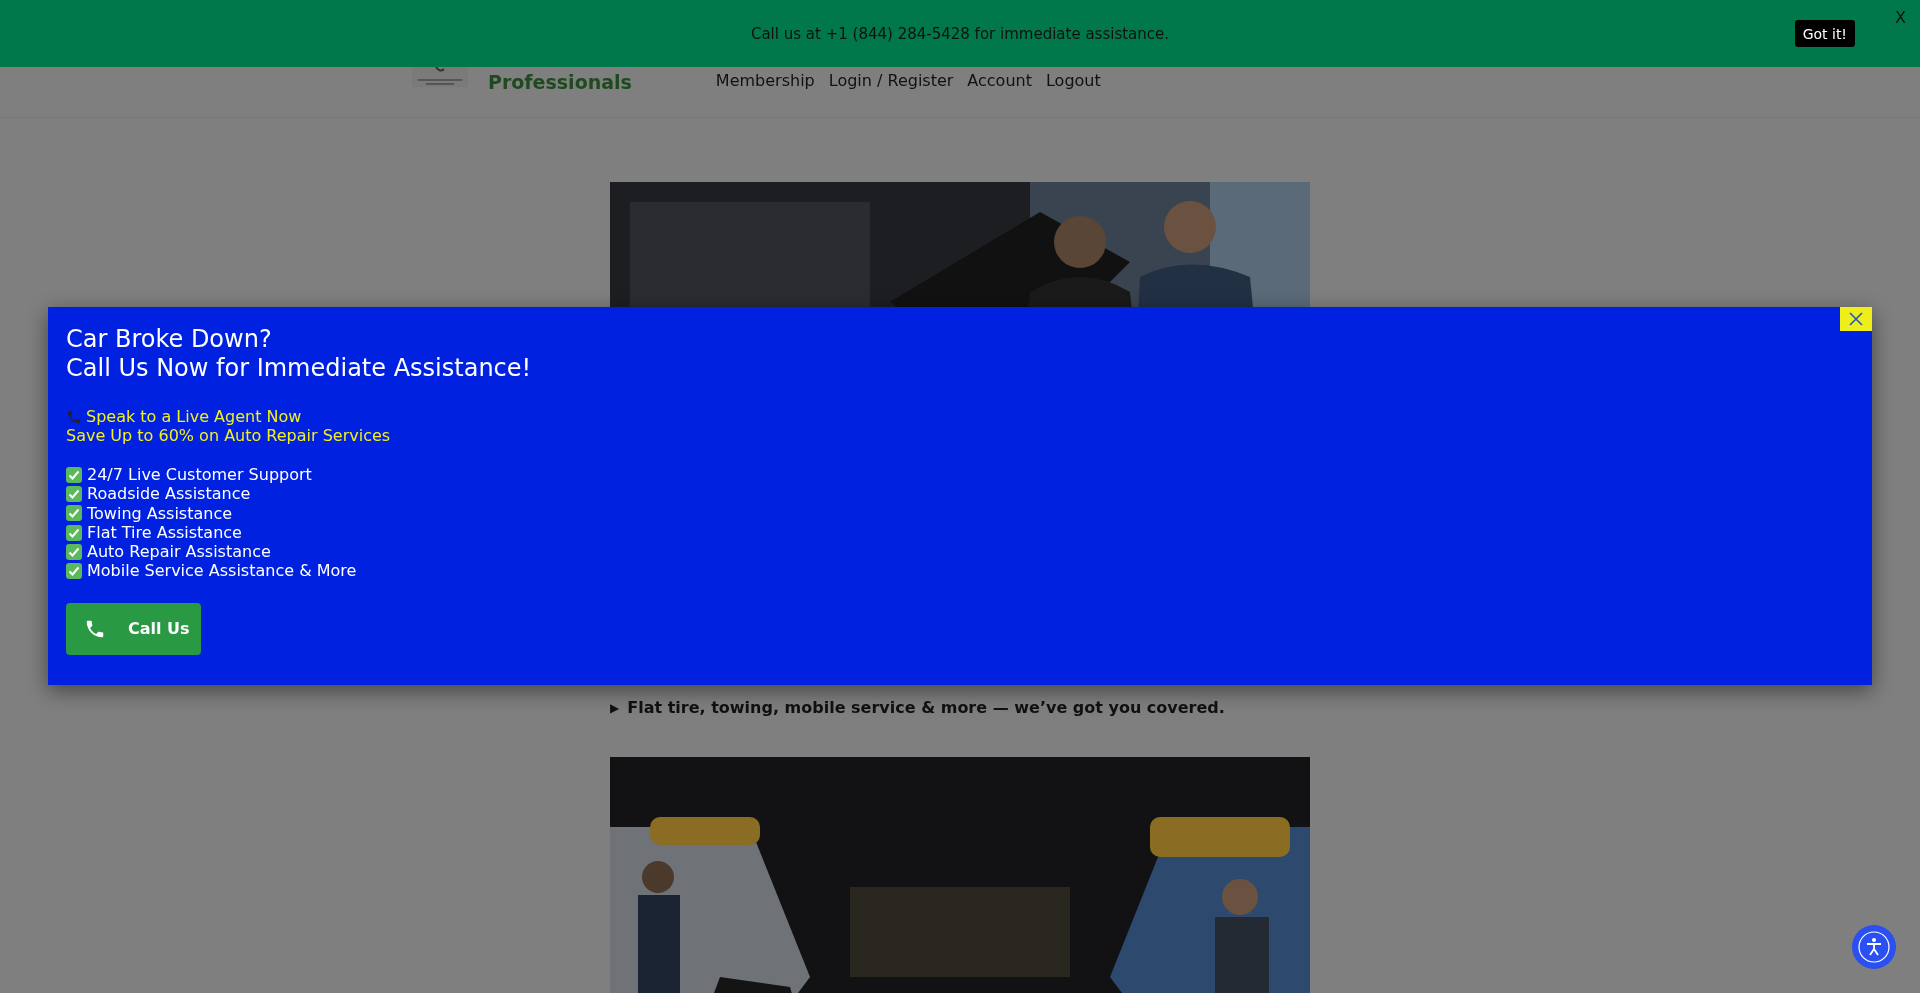 Image resolution: width=1920 pixels, height=993 pixels. I want to click on call-us-button: Call Us, so click(133, 628).